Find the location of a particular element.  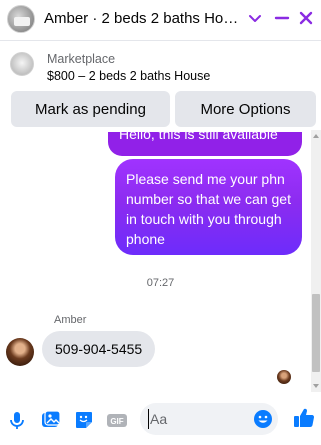

svg-text: GIF is located at coordinates (116, 421).